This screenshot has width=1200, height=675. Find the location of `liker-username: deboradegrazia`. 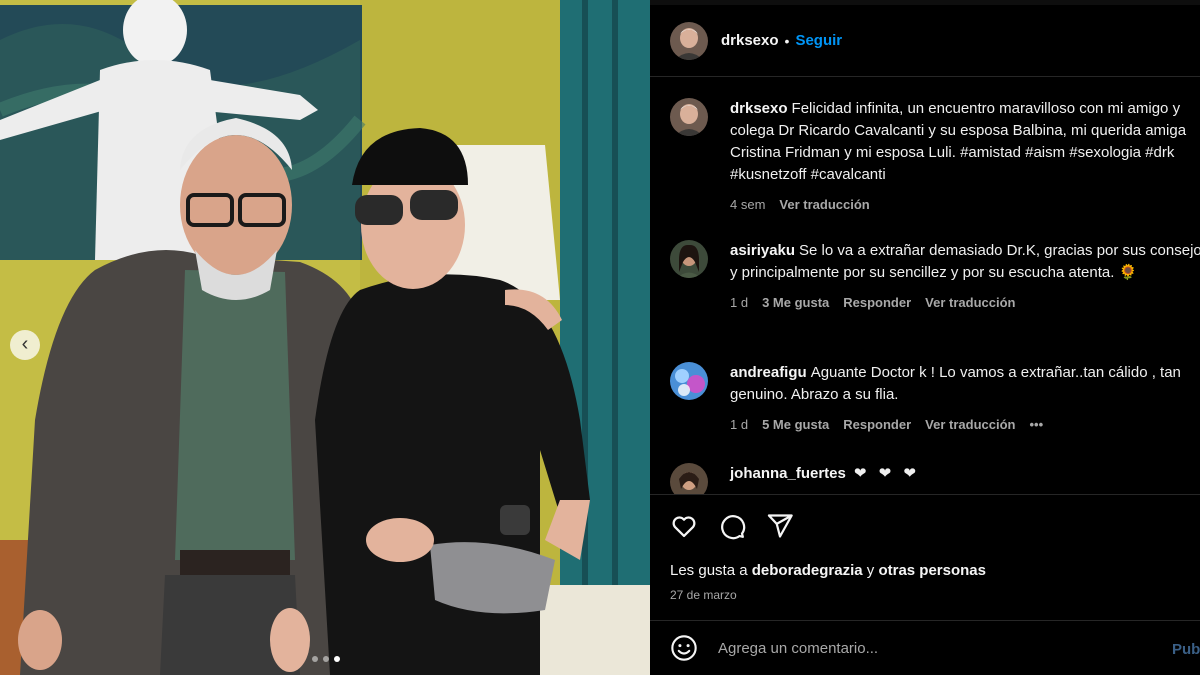

liker-username: deboradegrazia is located at coordinates (807, 570).